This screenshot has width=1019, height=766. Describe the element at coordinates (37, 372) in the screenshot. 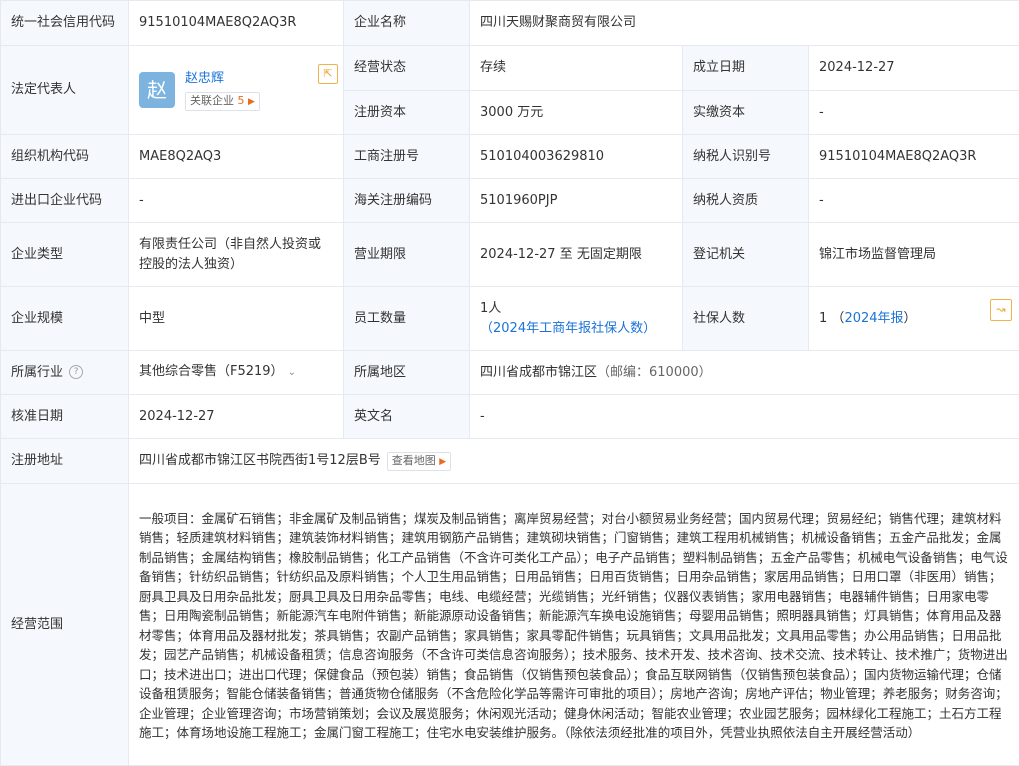

I see `industry-label: 所属行业` at that location.